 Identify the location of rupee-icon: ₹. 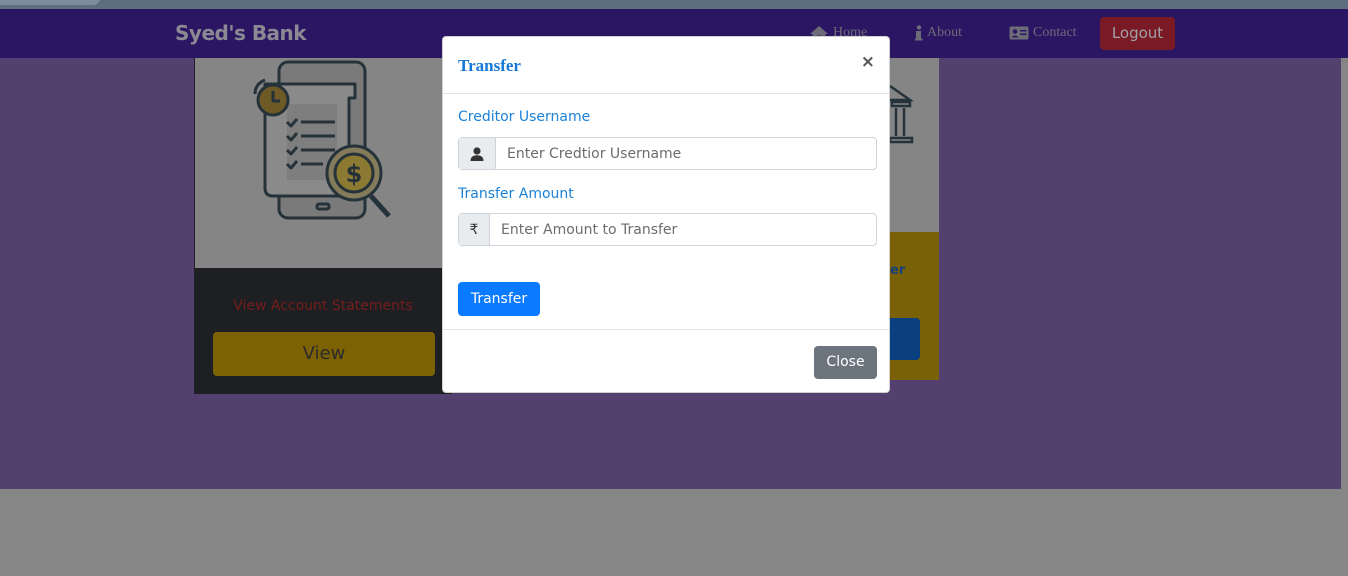
(474, 229).